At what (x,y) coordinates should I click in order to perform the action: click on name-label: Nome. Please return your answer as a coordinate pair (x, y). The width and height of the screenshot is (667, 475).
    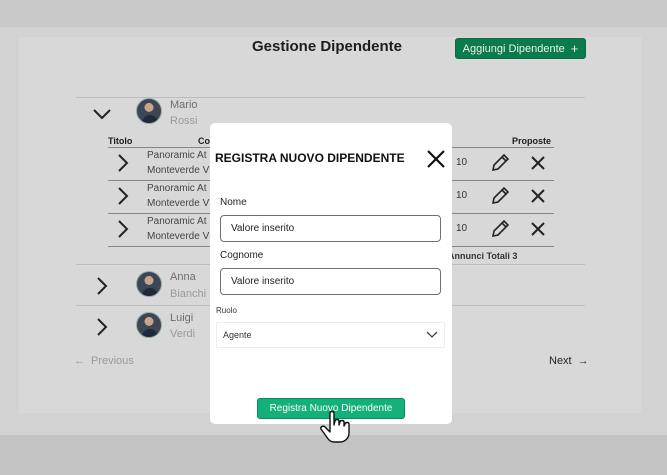
    Looking at the image, I should click on (233, 202).